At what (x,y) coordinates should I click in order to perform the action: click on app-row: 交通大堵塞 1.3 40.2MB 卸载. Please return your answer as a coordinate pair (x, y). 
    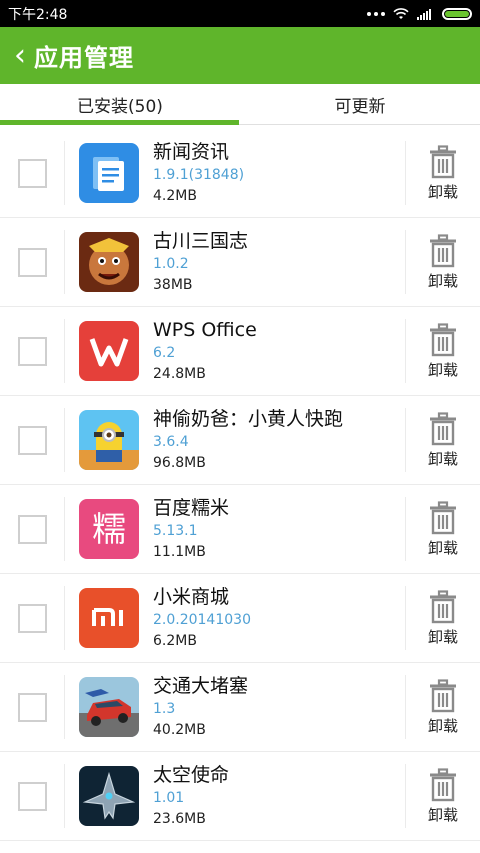
    Looking at the image, I should click on (240, 707).